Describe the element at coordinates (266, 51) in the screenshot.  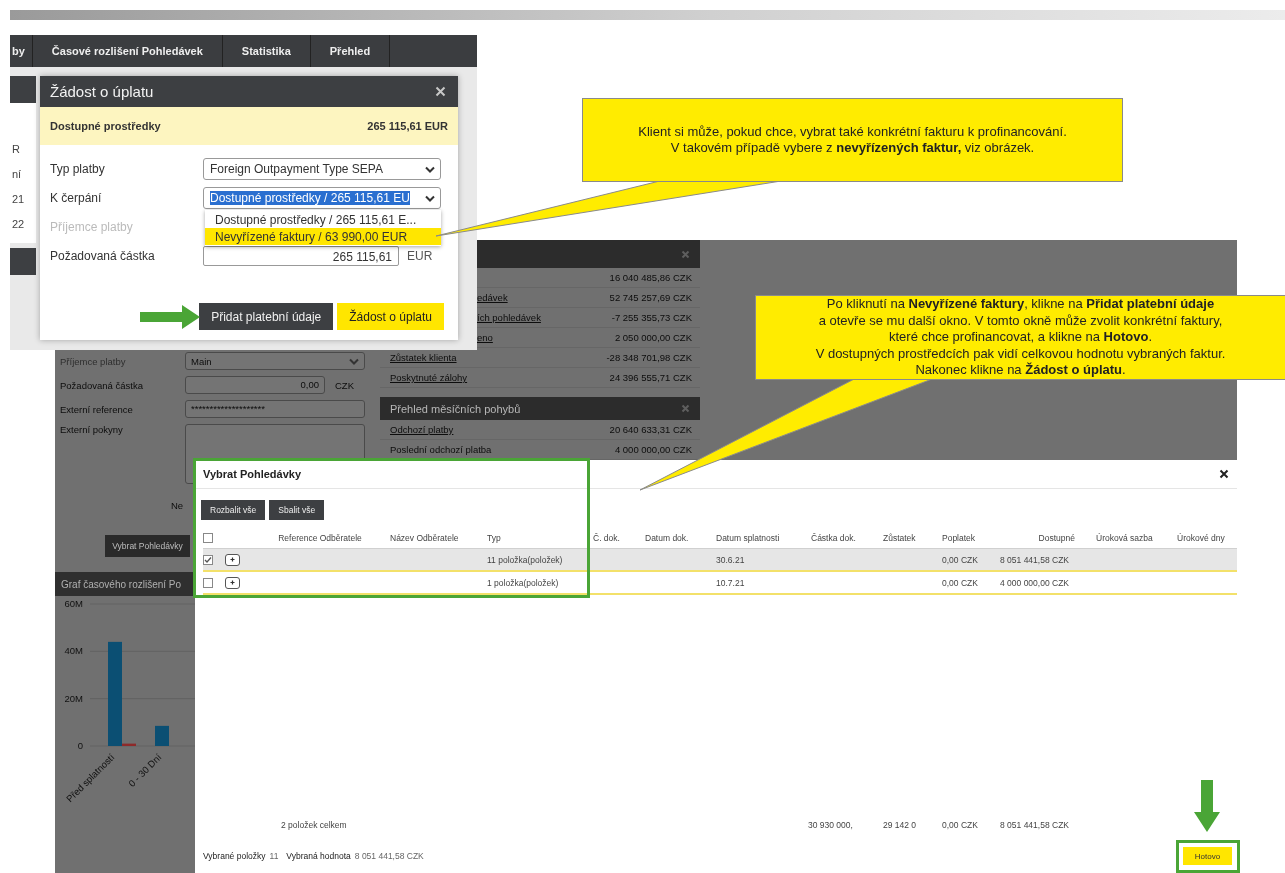
I see `tab: Statistika` at that location.